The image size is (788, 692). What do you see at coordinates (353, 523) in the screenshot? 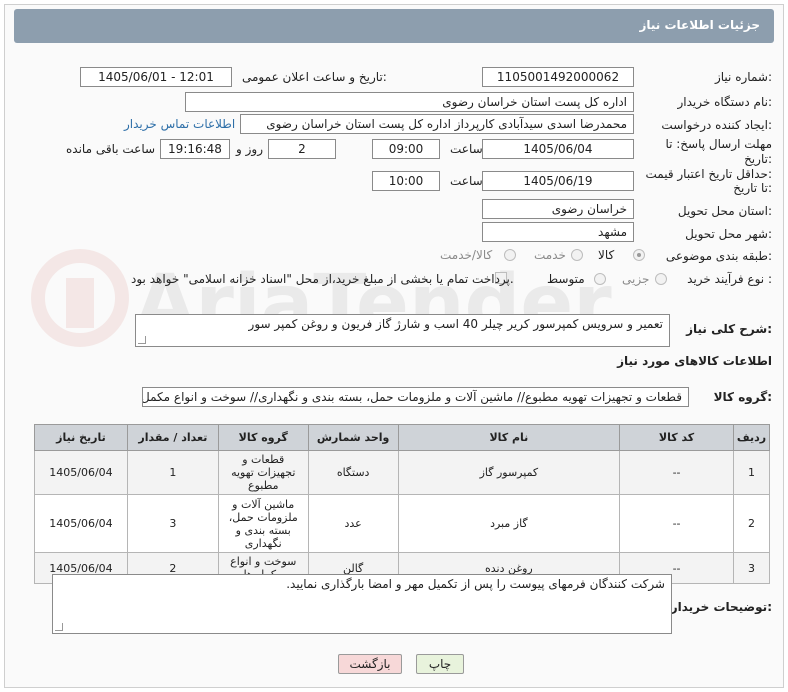
I see `cell-unit: عدد` at bounding box center [353, 523].